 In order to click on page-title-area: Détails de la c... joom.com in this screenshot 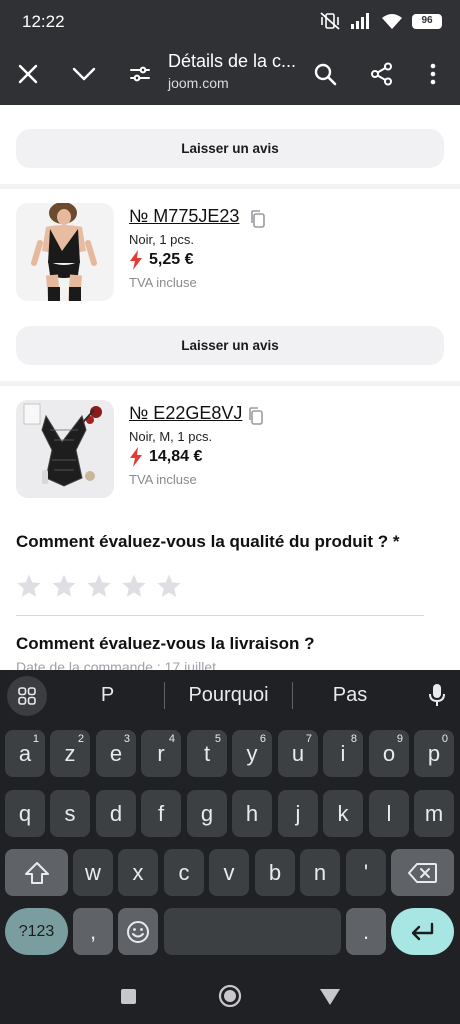, I will do `click(238, 71)`.